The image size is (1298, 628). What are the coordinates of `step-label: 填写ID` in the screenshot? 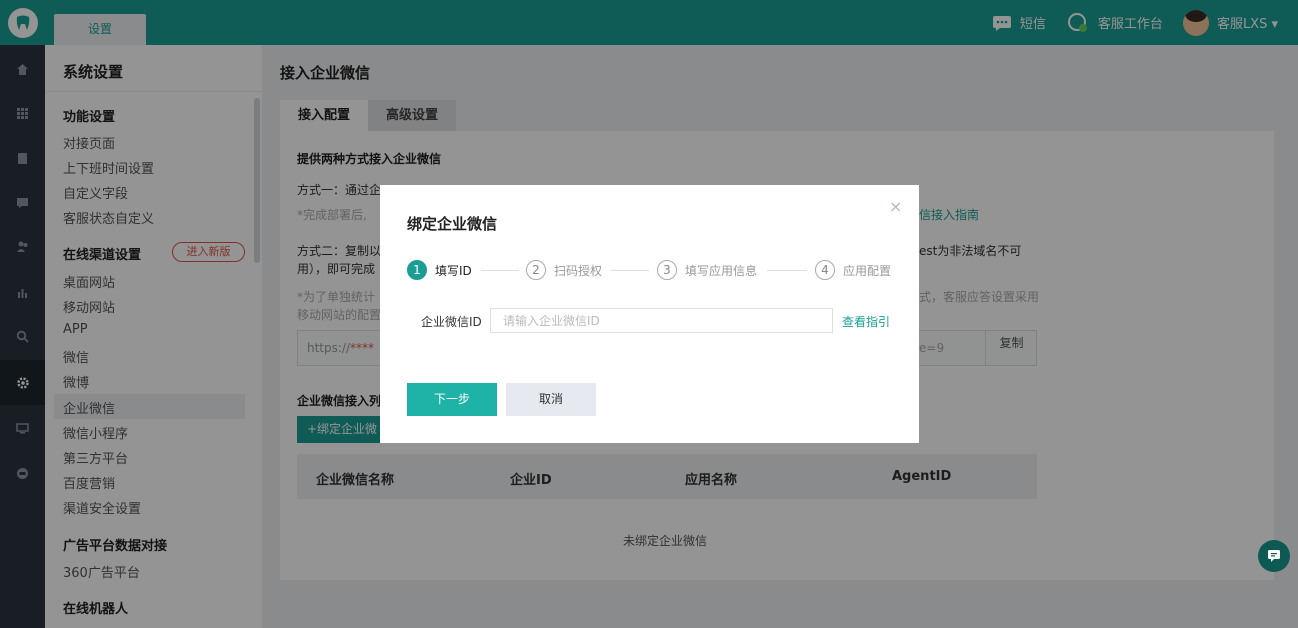 It's located at (453, 270).